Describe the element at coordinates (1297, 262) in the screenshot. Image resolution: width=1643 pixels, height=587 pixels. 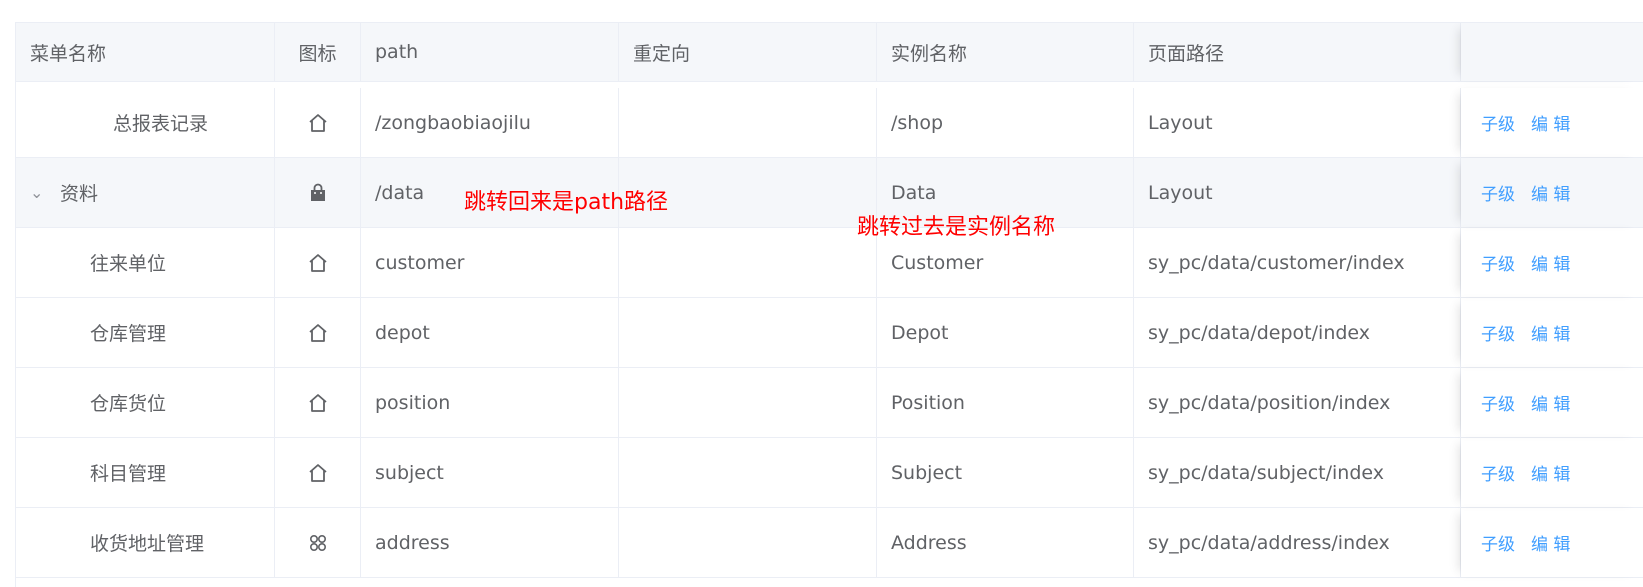
I see `cell-page-path: sy_pc/data/customer/index` at that location.